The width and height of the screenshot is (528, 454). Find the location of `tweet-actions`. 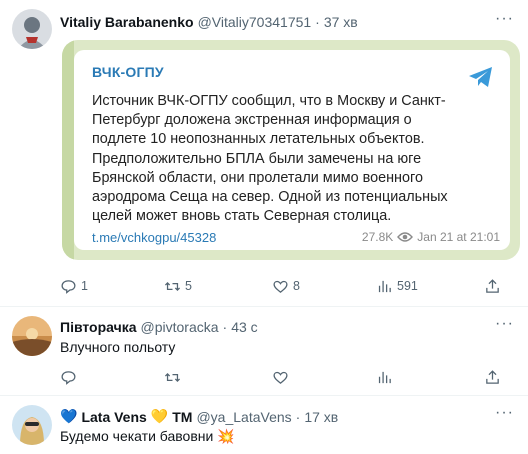

tweet-actions is located at coordinates (290, 377).